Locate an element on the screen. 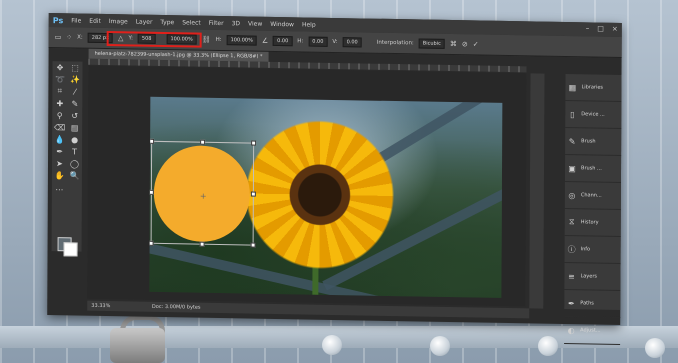 This screenshot has width=678, height=363. info-icon: ⓘ is located at coordinates (571, 249).